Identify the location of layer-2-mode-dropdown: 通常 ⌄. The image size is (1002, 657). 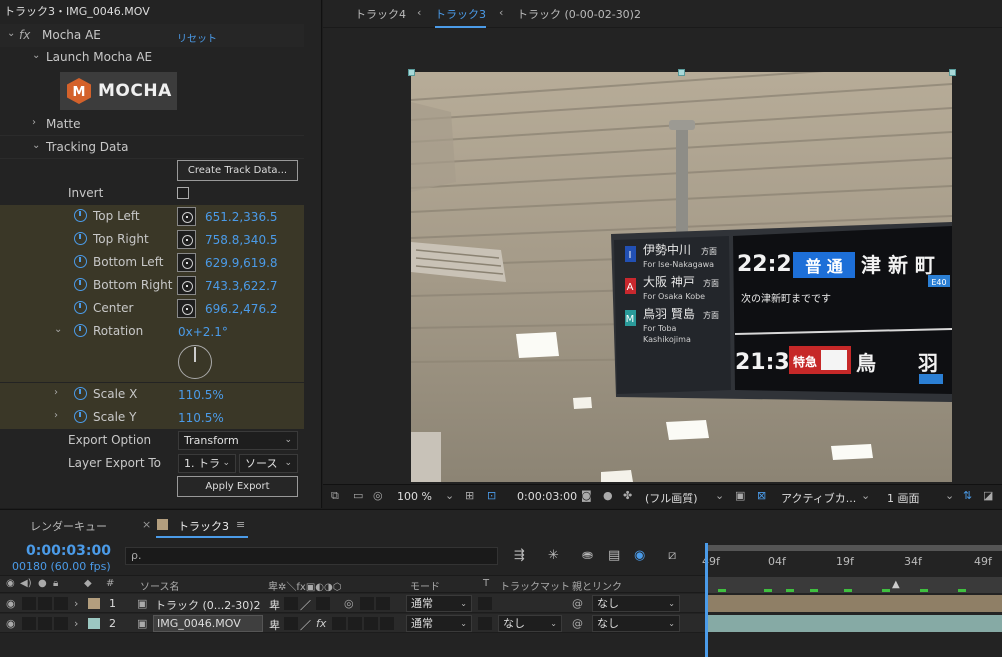
(439, 623).